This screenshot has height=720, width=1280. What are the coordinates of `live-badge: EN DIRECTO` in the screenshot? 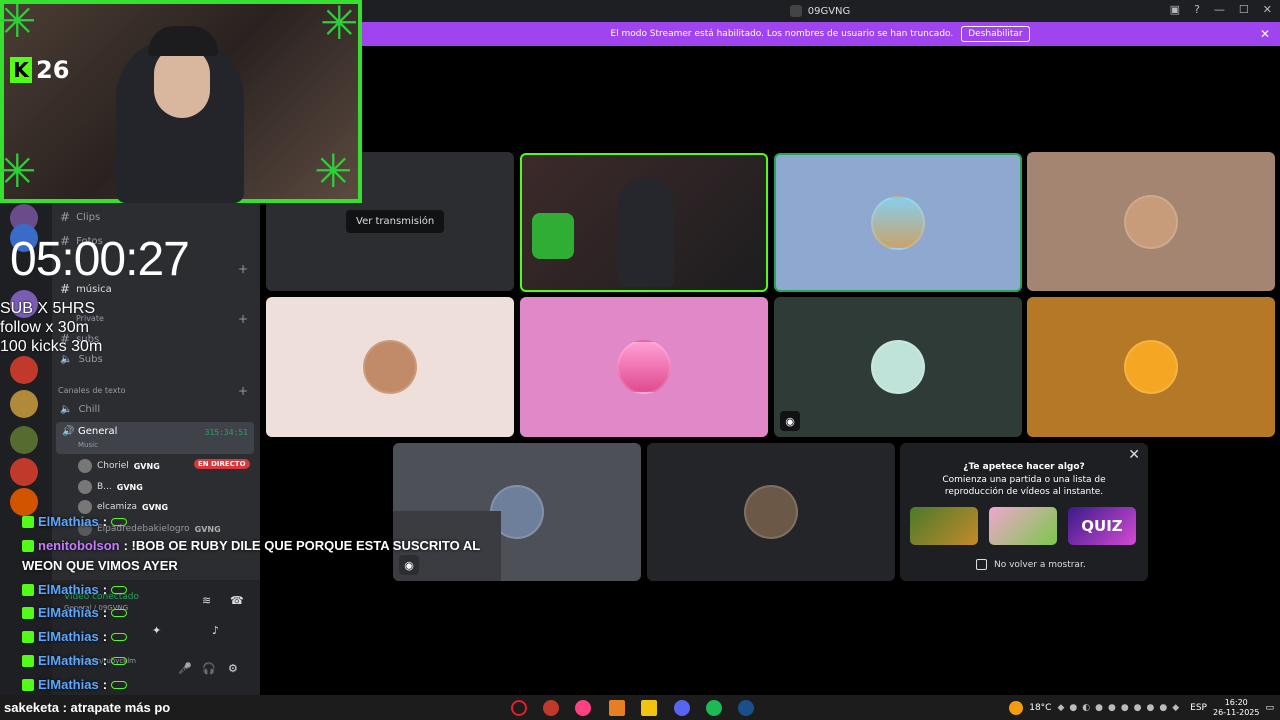 It's located at (222, 464).